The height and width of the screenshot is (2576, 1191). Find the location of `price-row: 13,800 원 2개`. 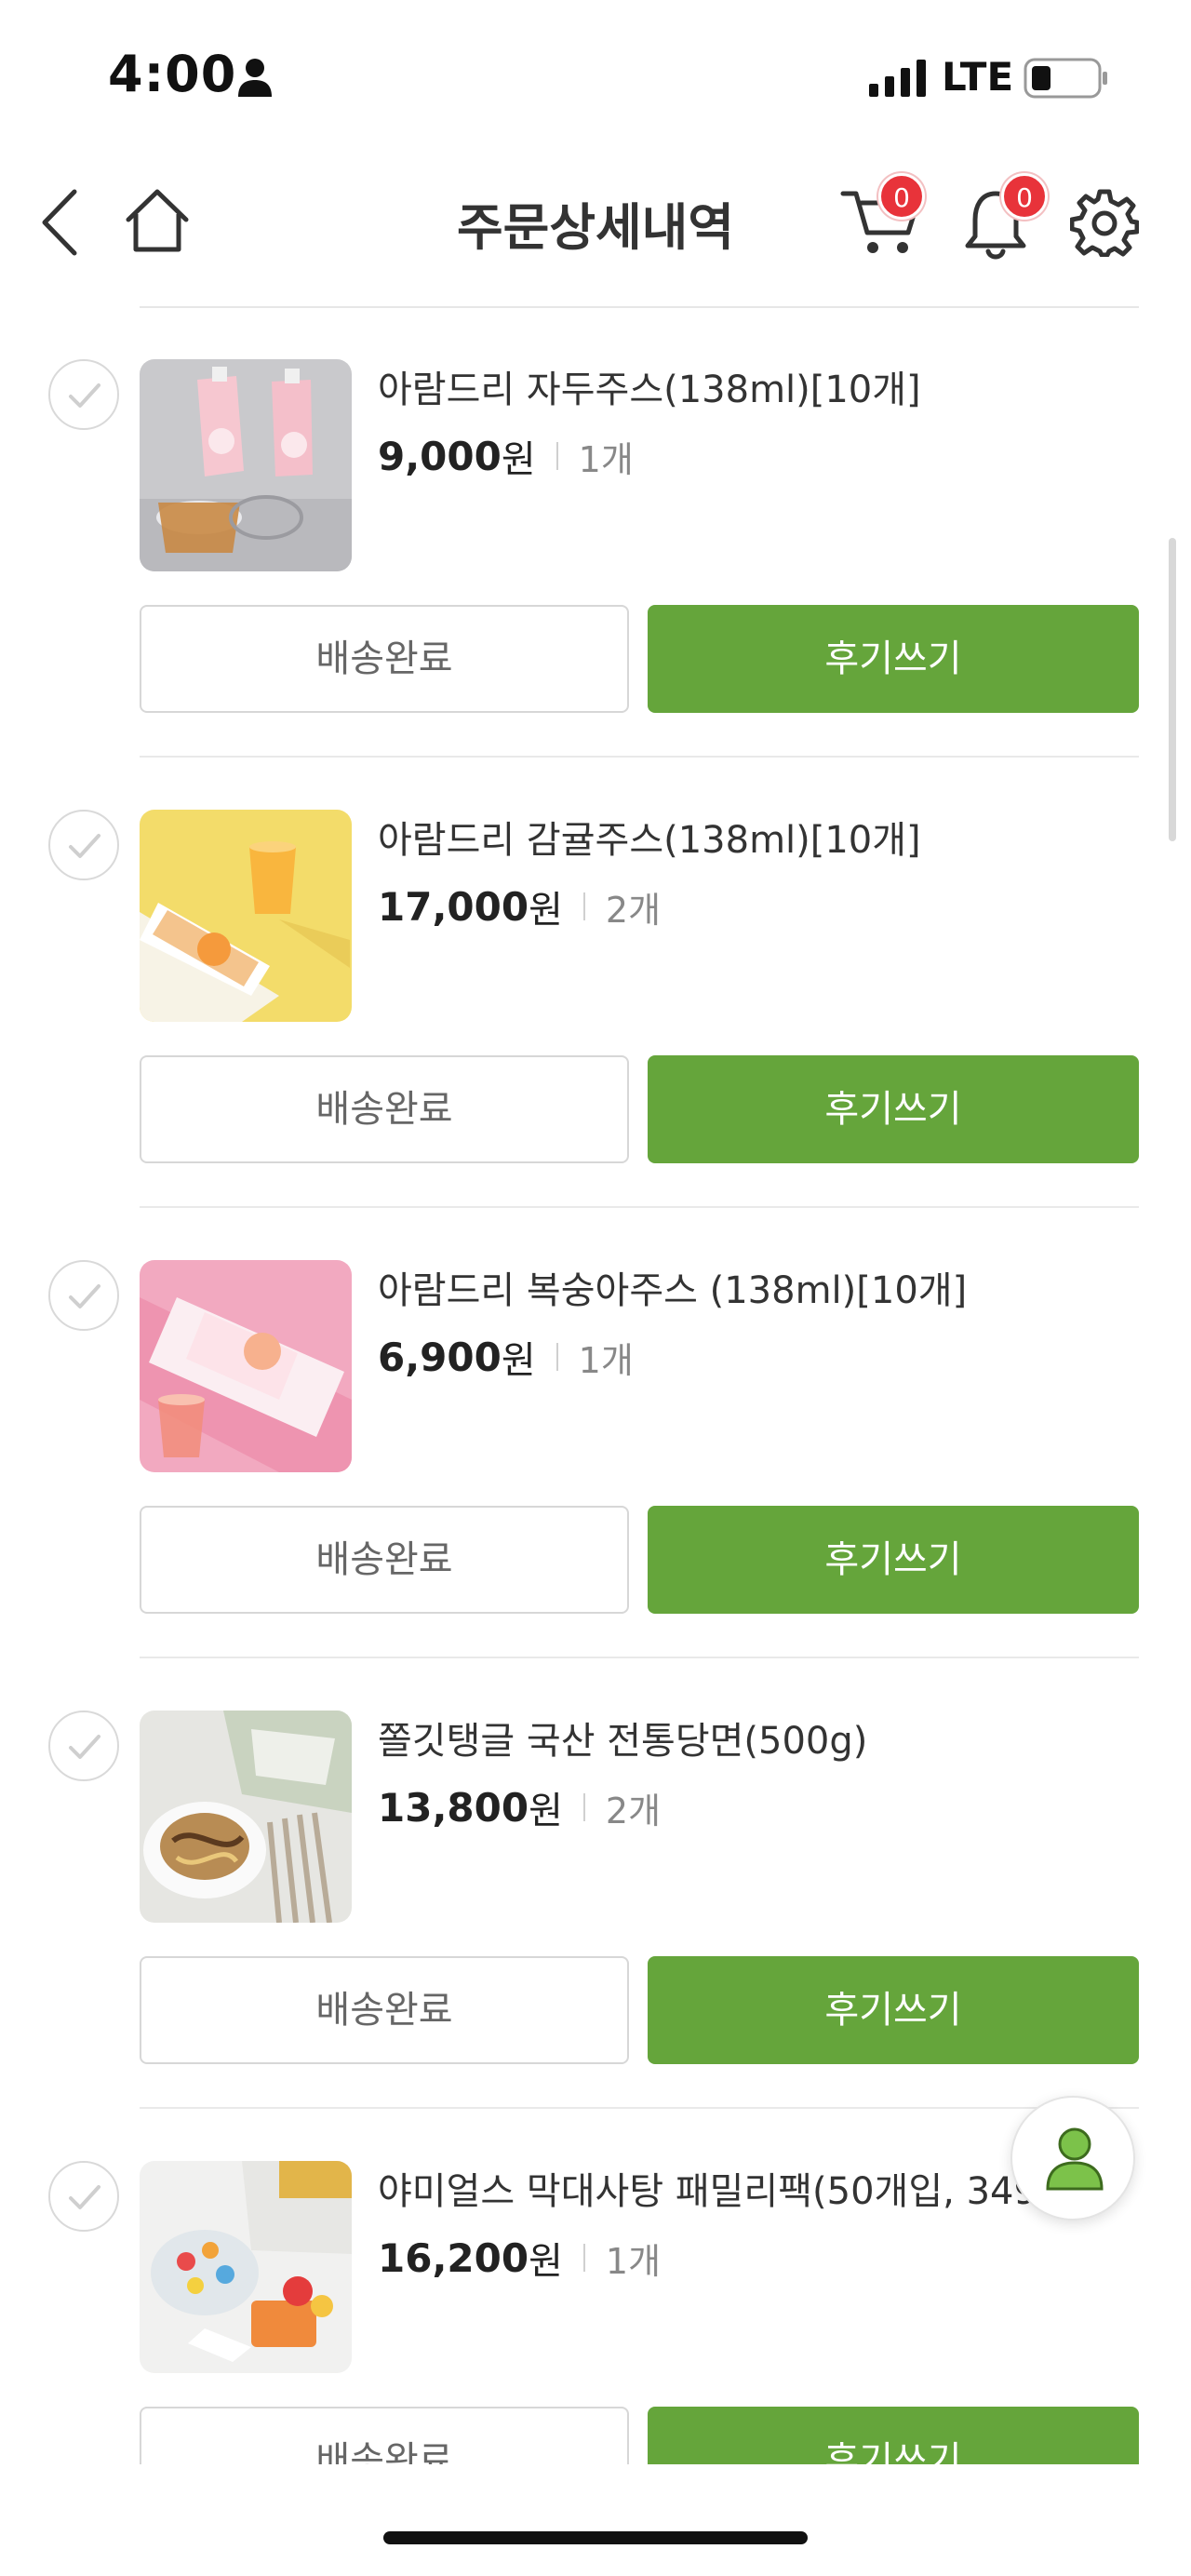

price-row: 13,800 원 2개 is located at coordinates (519, 1807).